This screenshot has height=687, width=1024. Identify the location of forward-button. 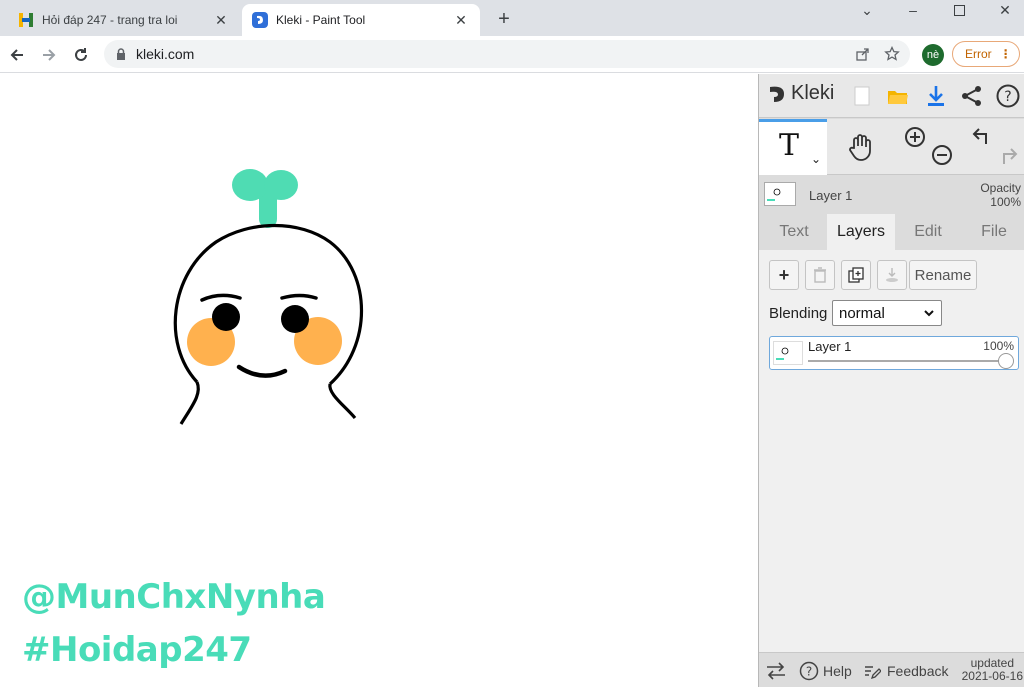
(49, 55).